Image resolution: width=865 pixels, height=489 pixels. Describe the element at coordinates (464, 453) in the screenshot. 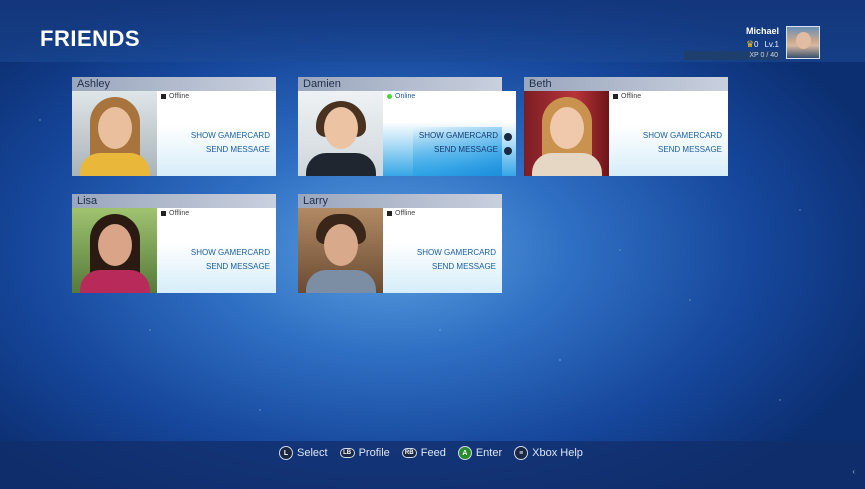

I see `a-button-icon: A` at that location.